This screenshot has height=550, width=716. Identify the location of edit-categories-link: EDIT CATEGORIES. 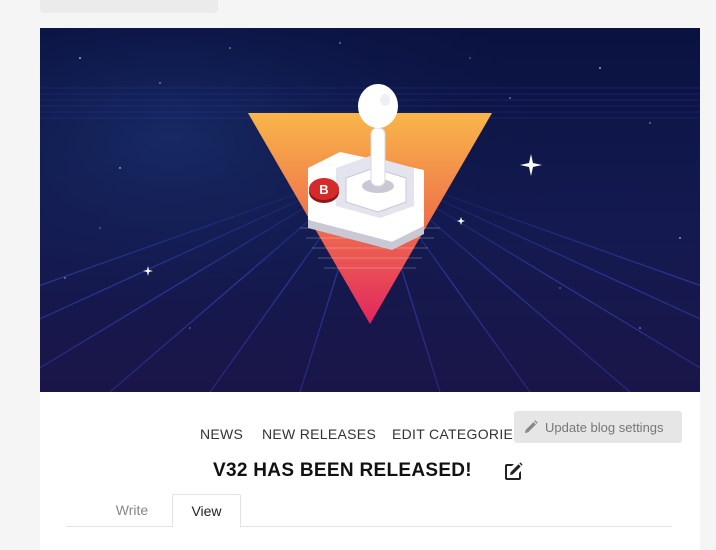
(457, 434).